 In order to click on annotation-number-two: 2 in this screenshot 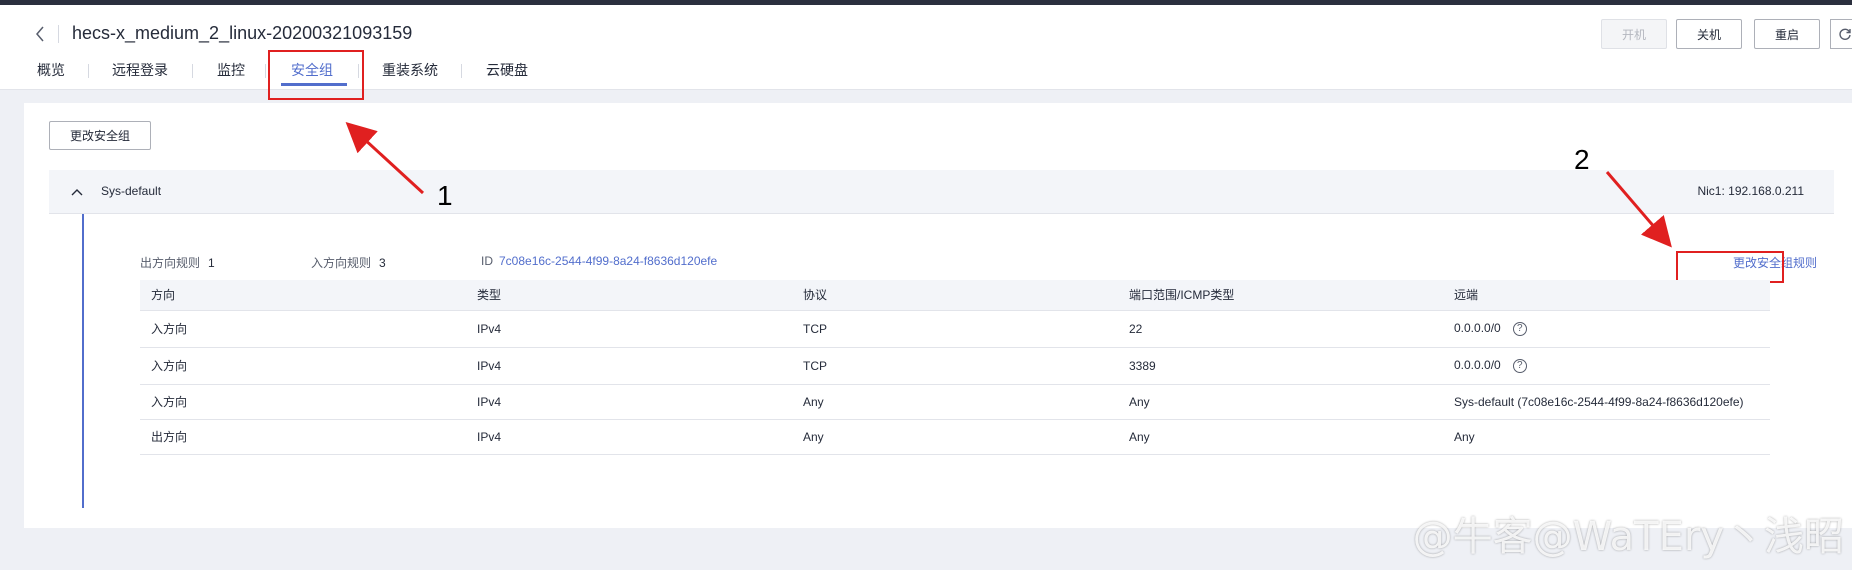, I will do `click(1582, 159)`.